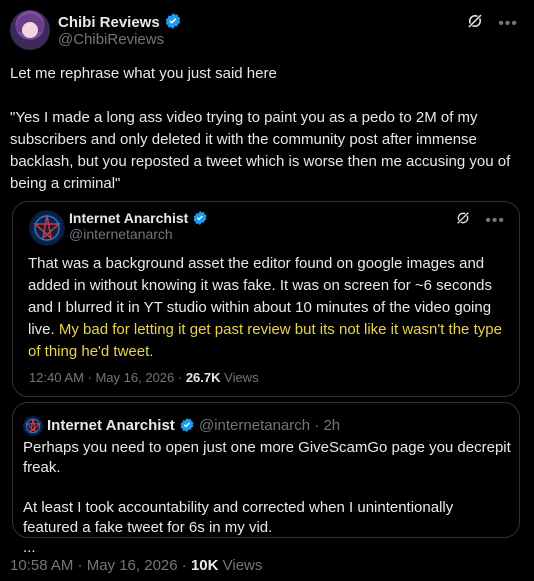  Describe the element at coordinates (107, 377) in the screenshot. I see `quoted-tweet-time: 12:40 AM · May 16, 2026 ·` at that location.